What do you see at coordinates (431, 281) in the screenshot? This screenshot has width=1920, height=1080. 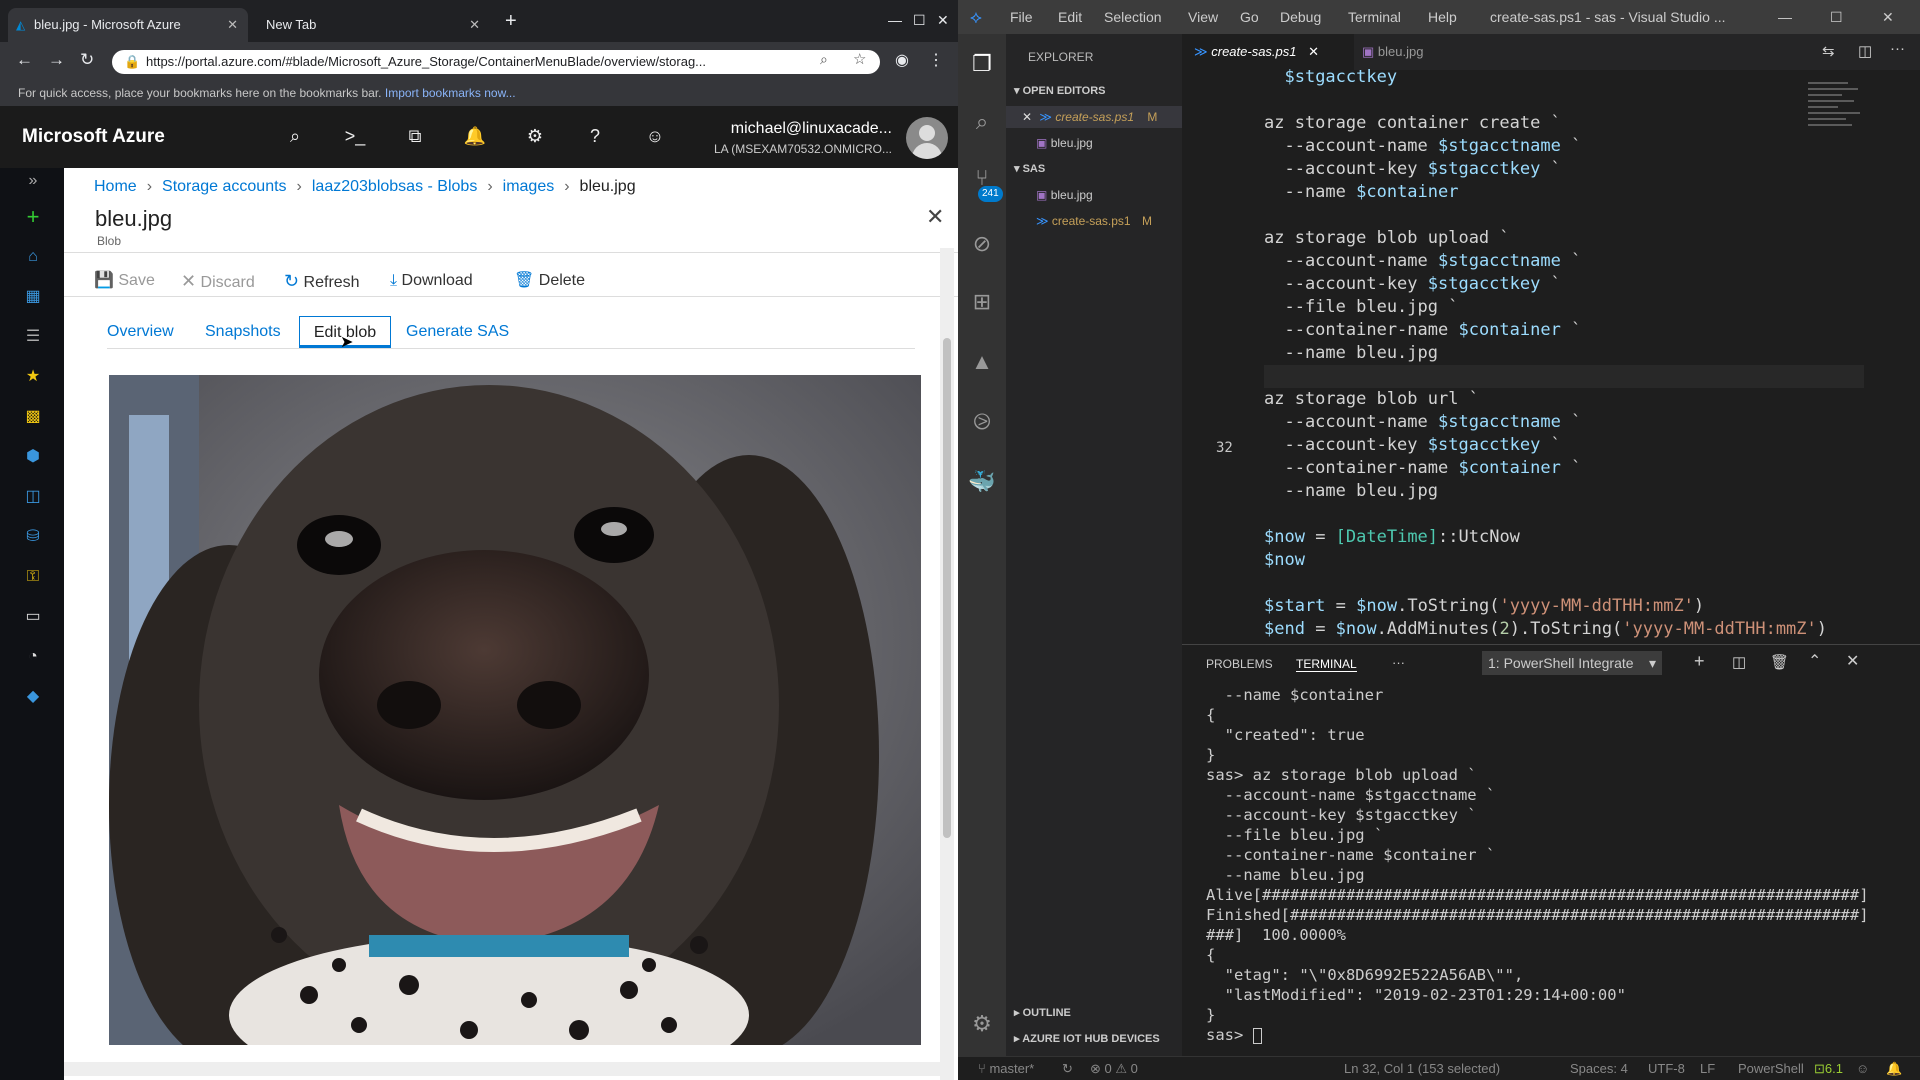 I see `download-button: ⤓ Download` at bounding box center [431, 281].